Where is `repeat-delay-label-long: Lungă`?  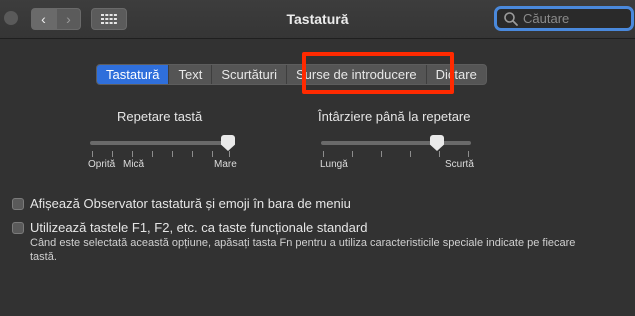 repeat-delay-label-long: Lungă is located at coordinates (334, 164).